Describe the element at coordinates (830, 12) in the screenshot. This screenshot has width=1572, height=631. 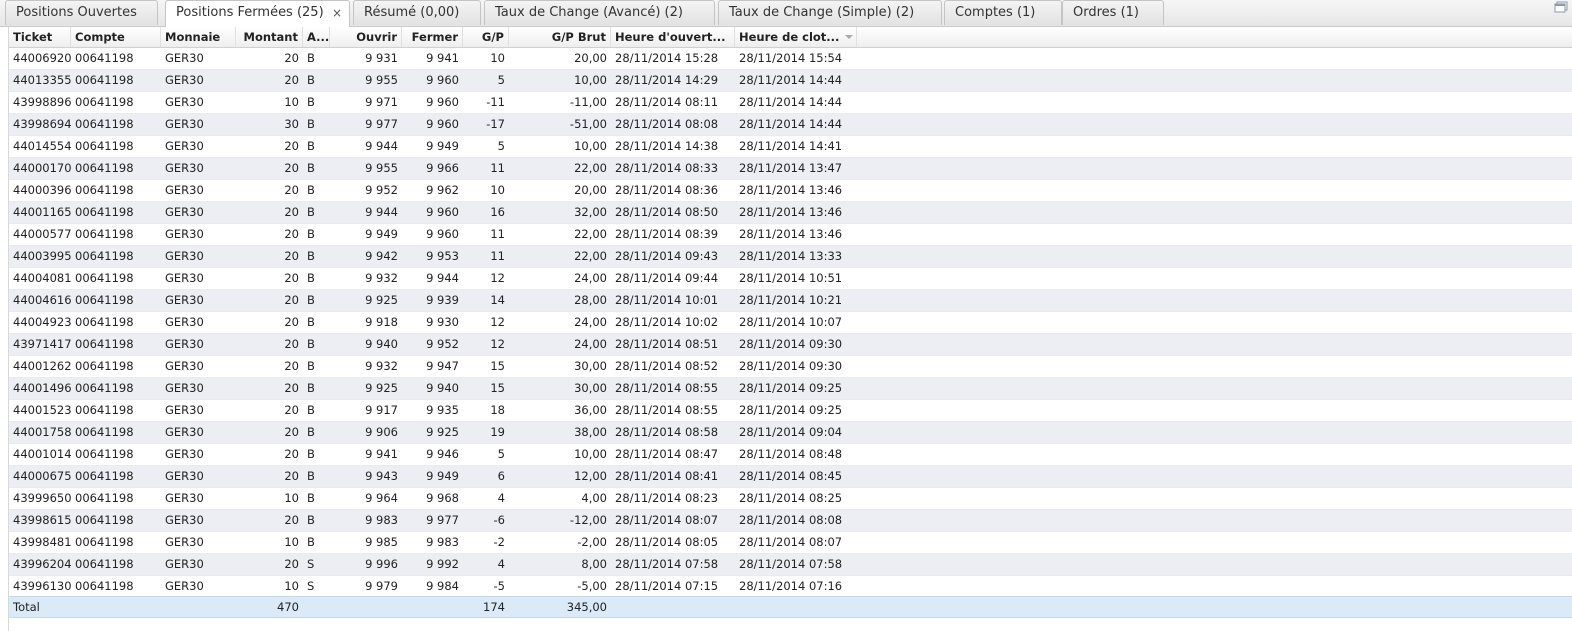
I see `tab-5: Taux de Change (Simple) (2)` at that location.